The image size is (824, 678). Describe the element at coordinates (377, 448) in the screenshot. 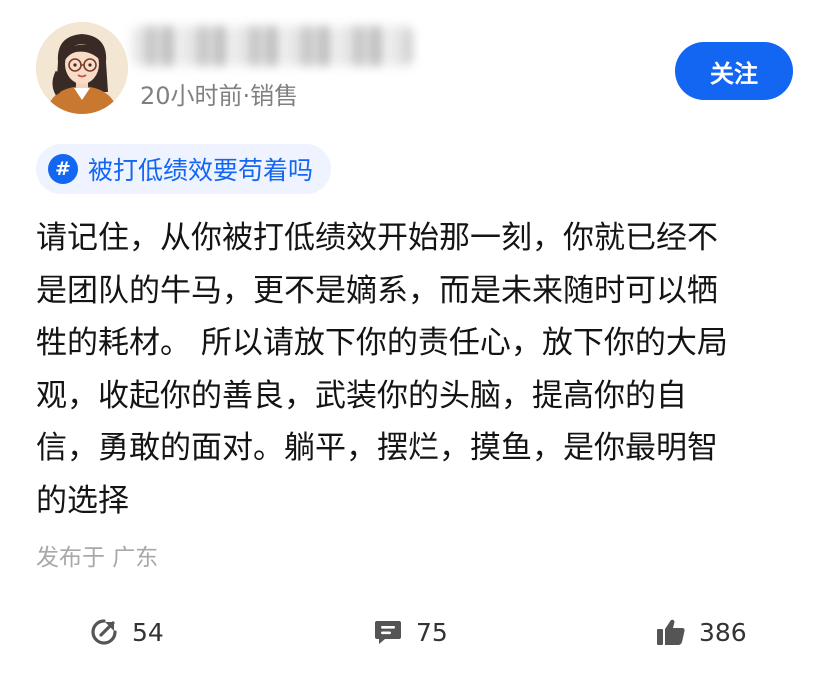

I see `post-line: 信，勇敢的面对。躺平，摆烂，摸鱼，是你最明智` at that location.